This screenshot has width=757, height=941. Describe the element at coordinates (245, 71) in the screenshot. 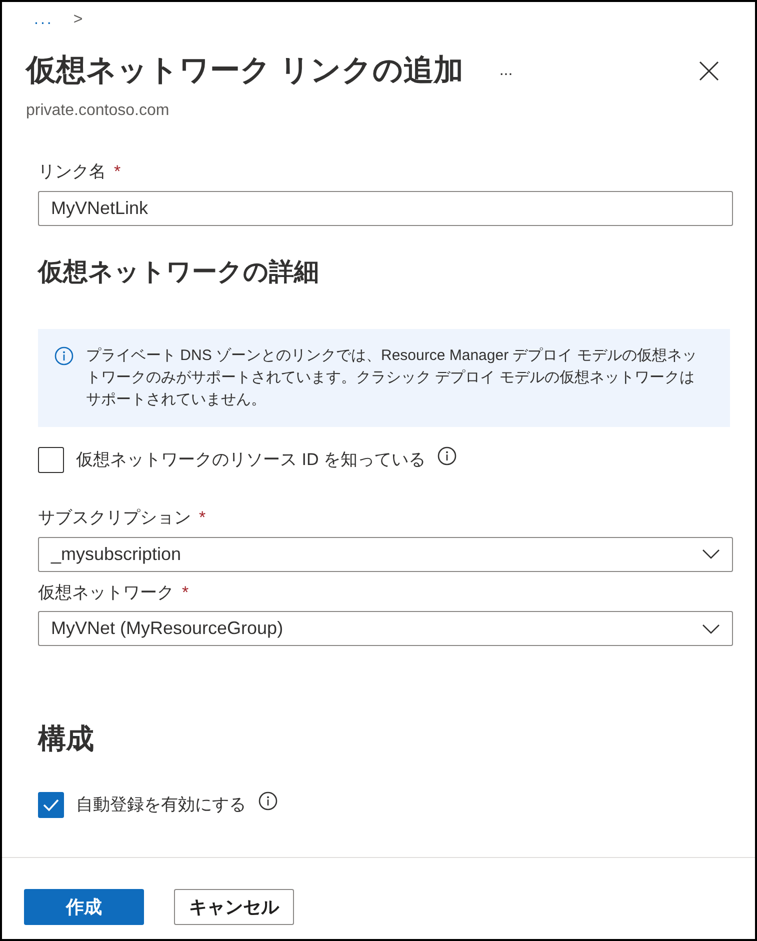

I see `panel-title: 仮想ネットワーク リンクの追加` at that location.